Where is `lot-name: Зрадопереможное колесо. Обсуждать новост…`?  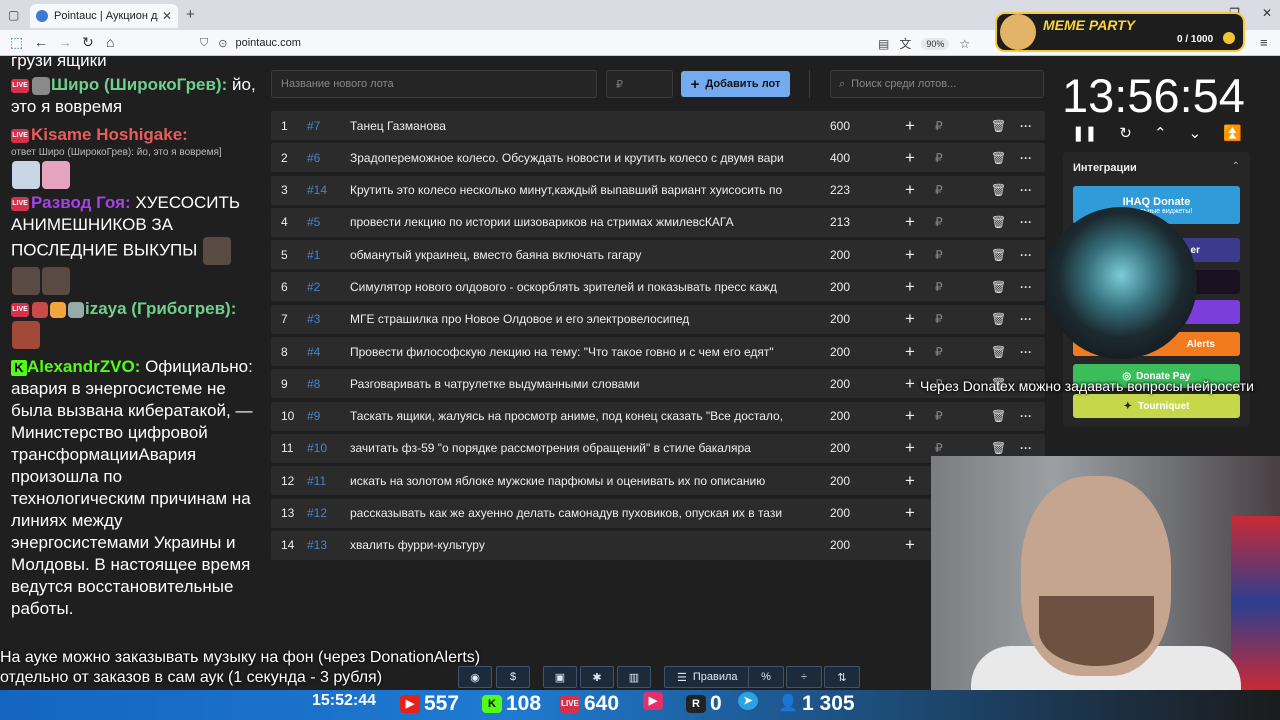 lot-name: Зрадопереможное колесо. Обсуждать новост… is located at coordinates (576, 158).